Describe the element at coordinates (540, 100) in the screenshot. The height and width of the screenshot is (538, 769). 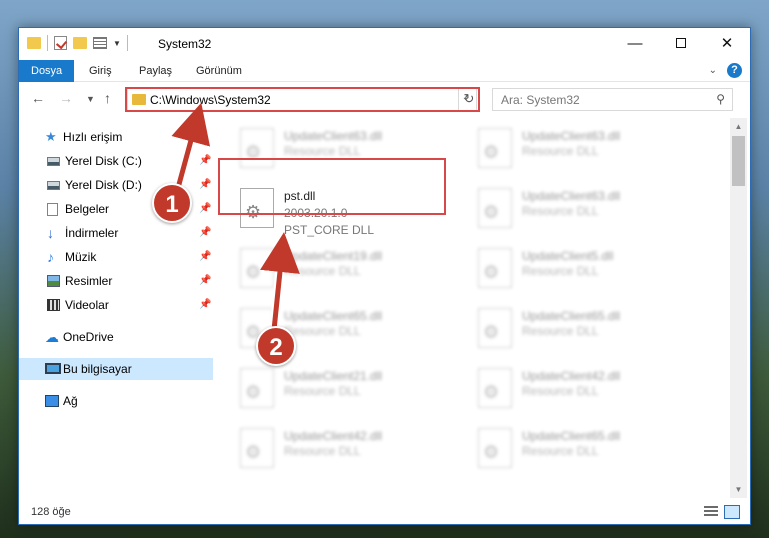
I see `search-placeholder: Ara: System32` at that location.